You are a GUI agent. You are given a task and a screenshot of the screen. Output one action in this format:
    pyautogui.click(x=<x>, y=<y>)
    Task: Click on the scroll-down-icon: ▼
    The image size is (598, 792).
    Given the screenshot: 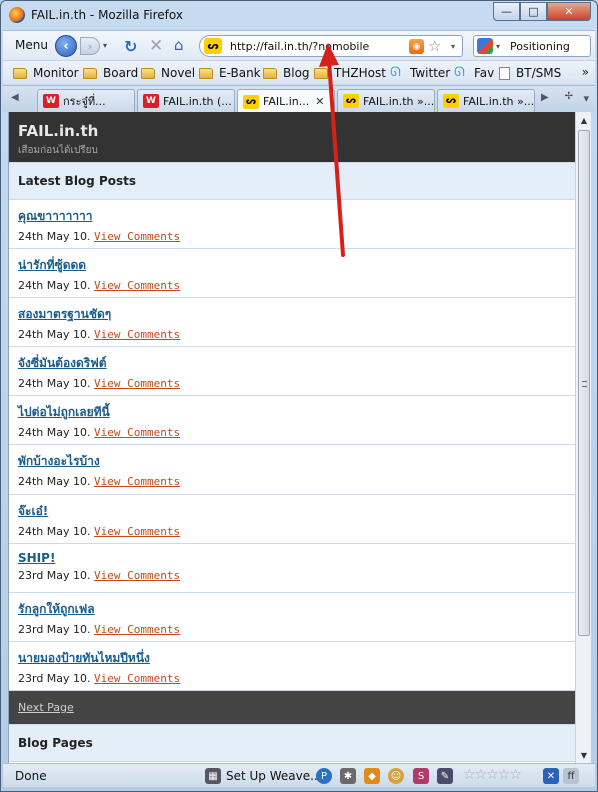 What is the action you would take?
    pyautogui.click(x=584, y=755)
    